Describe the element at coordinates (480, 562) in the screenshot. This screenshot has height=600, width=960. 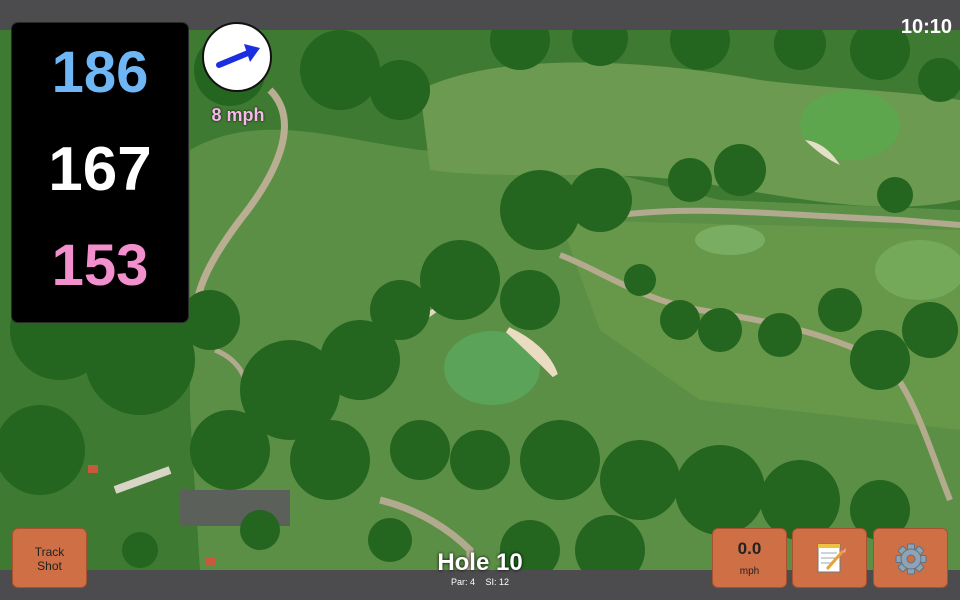
I see `hole-title: Hole 10` at that location.